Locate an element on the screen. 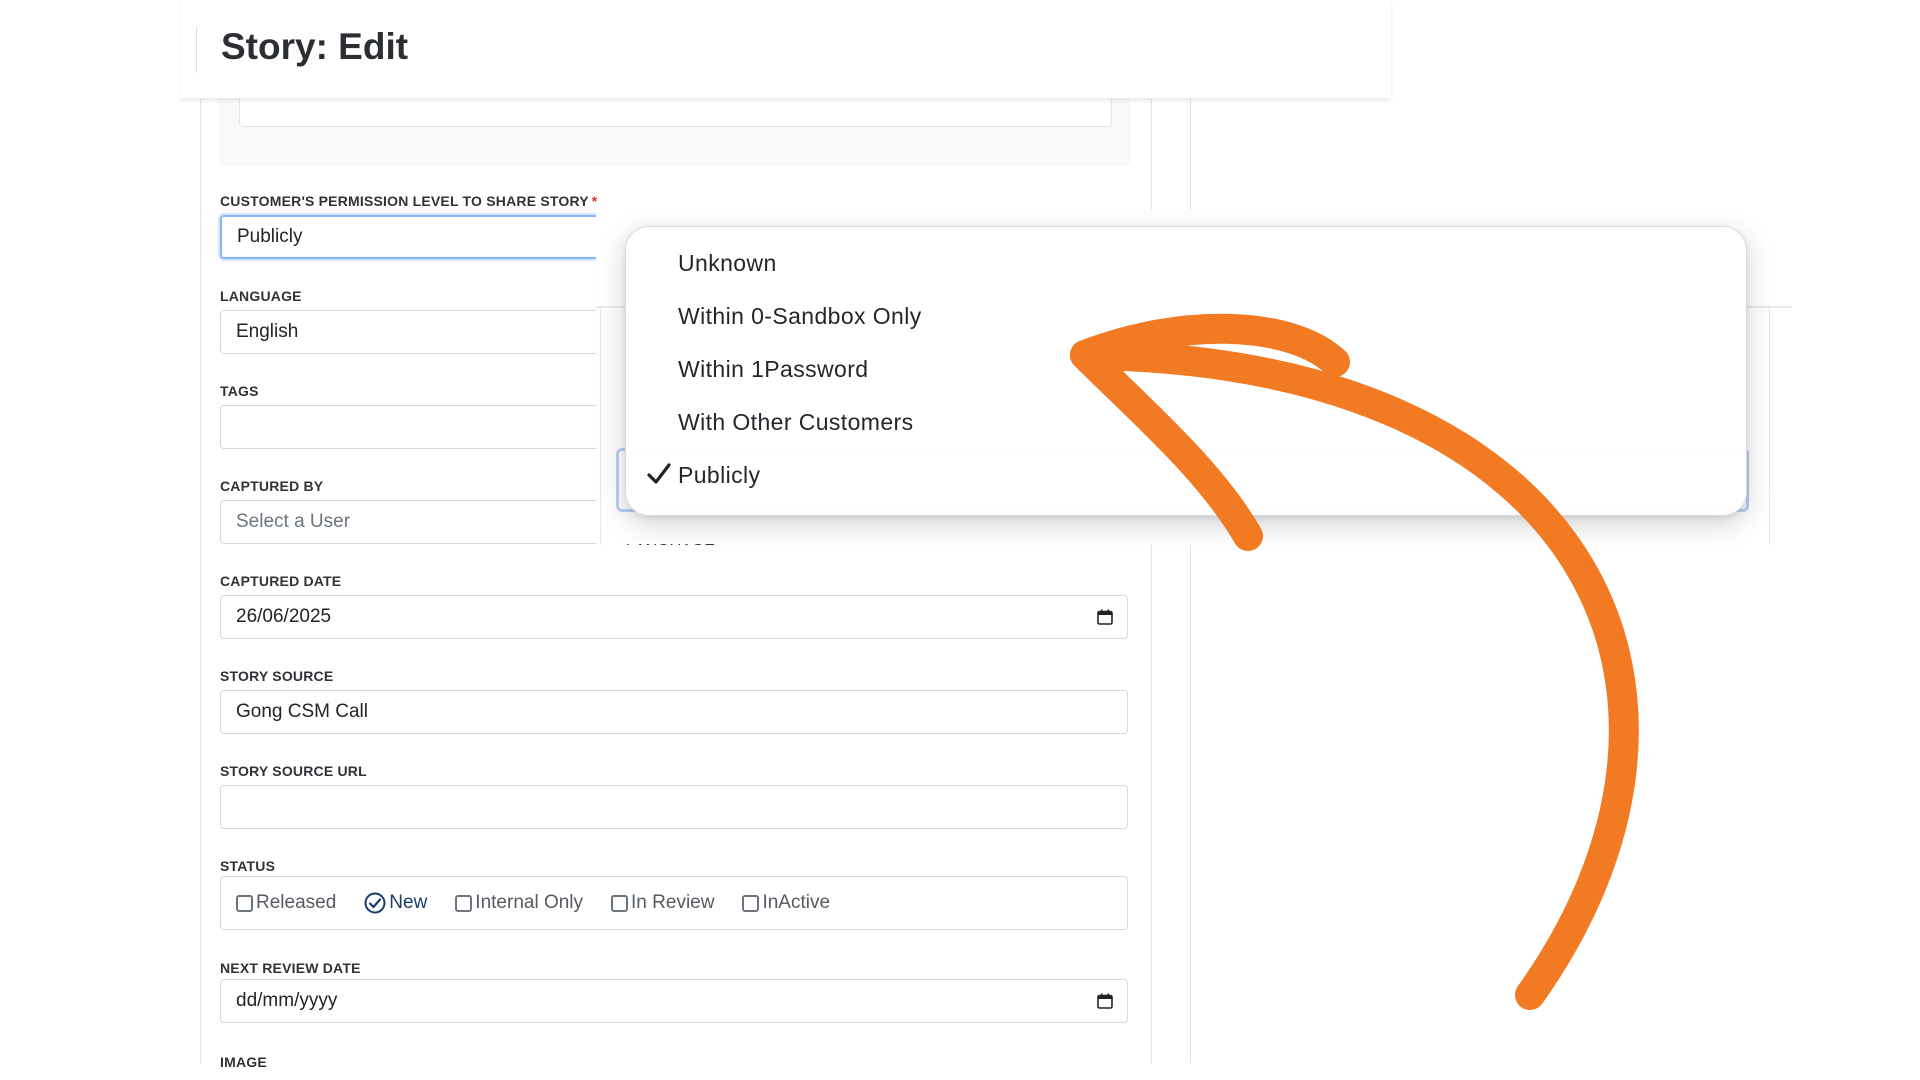 The image size is (1920, 1080). status-option-inactive: InActive is located at coordinates (786, 903).